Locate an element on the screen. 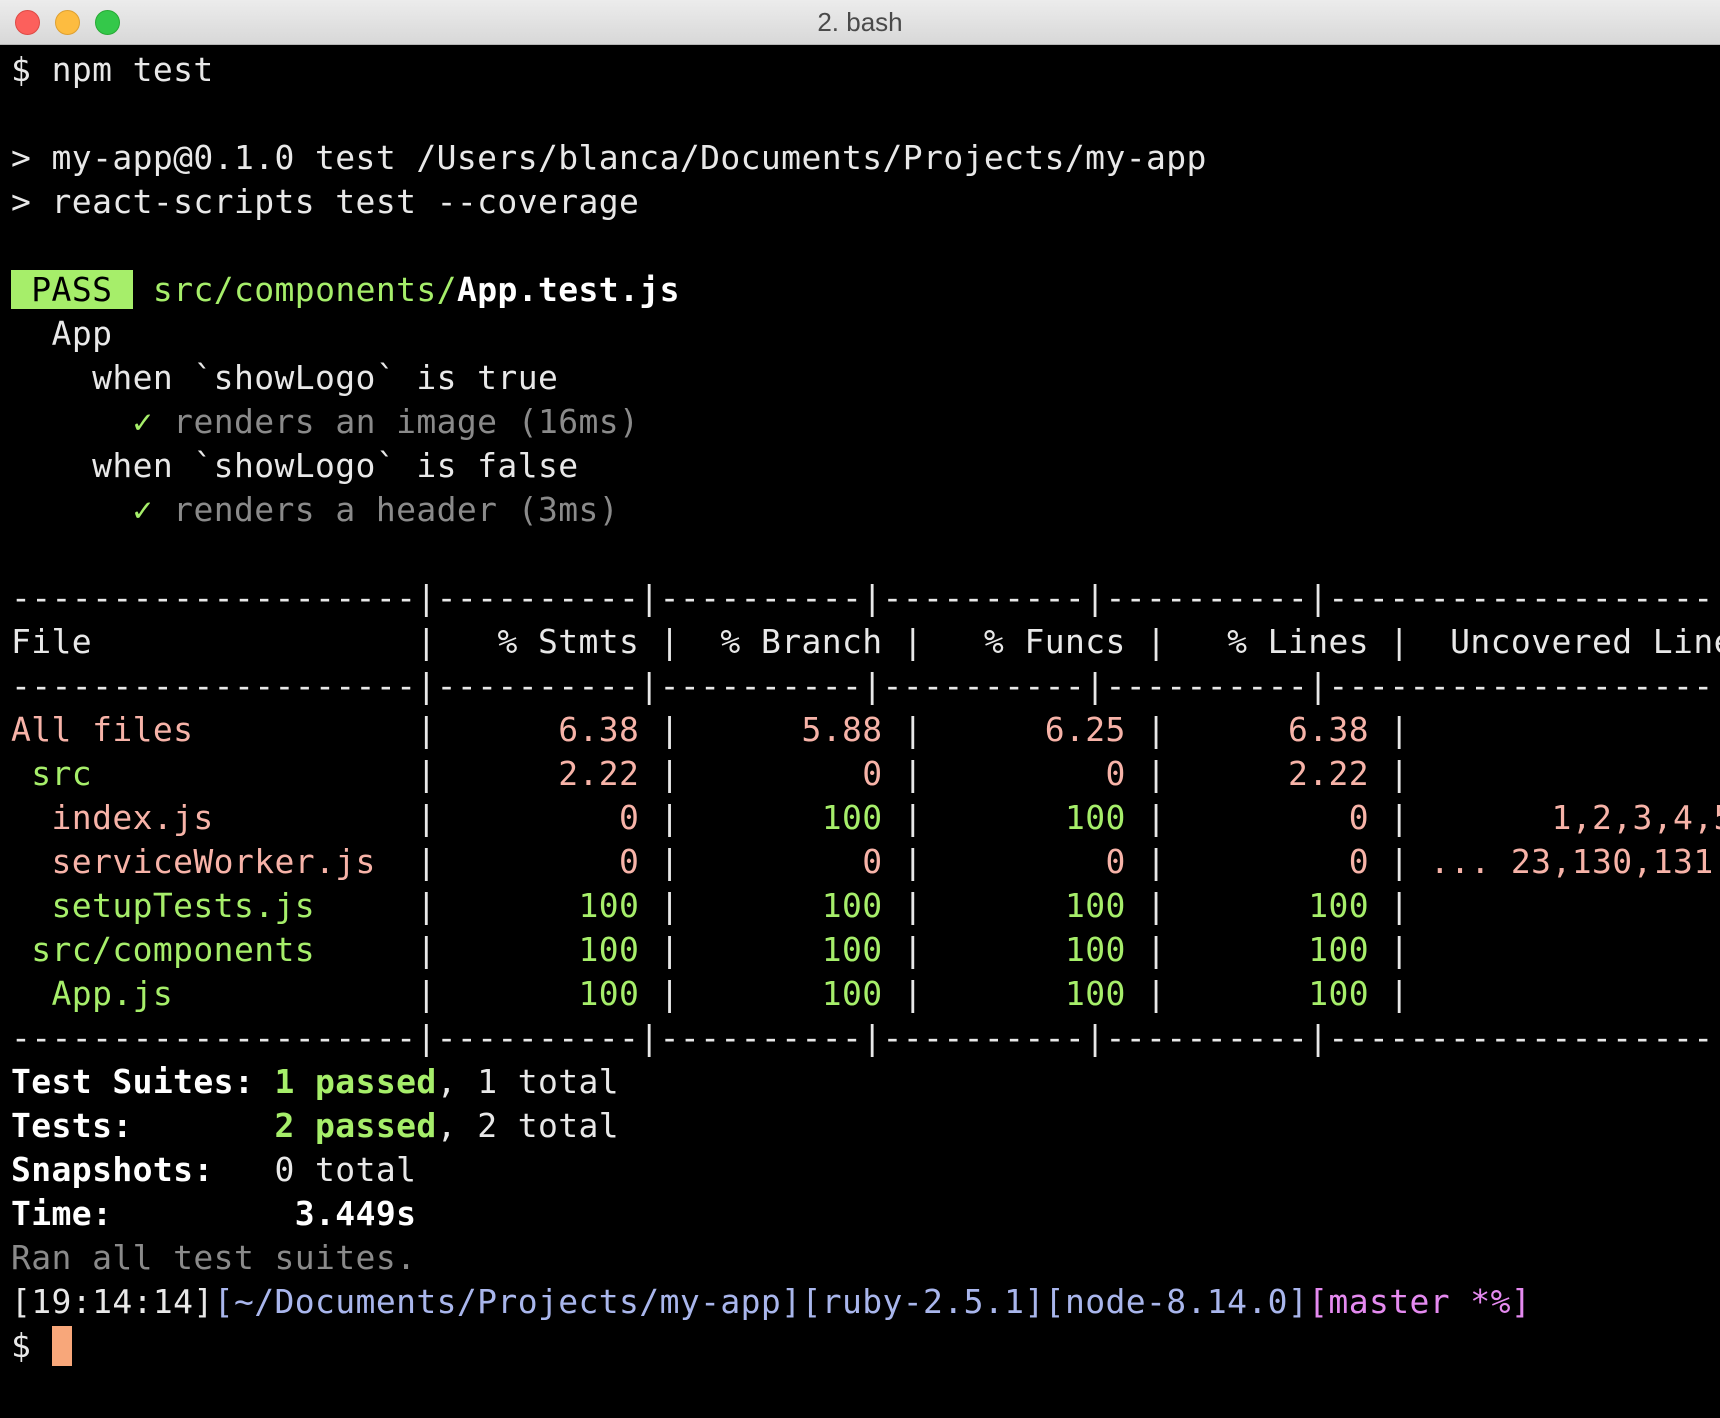 This screenshot has width=1720, height=1418. table-row: src | 2.22 | 0 | 0 | 2.22 | | is located at coordinates (865, 774).